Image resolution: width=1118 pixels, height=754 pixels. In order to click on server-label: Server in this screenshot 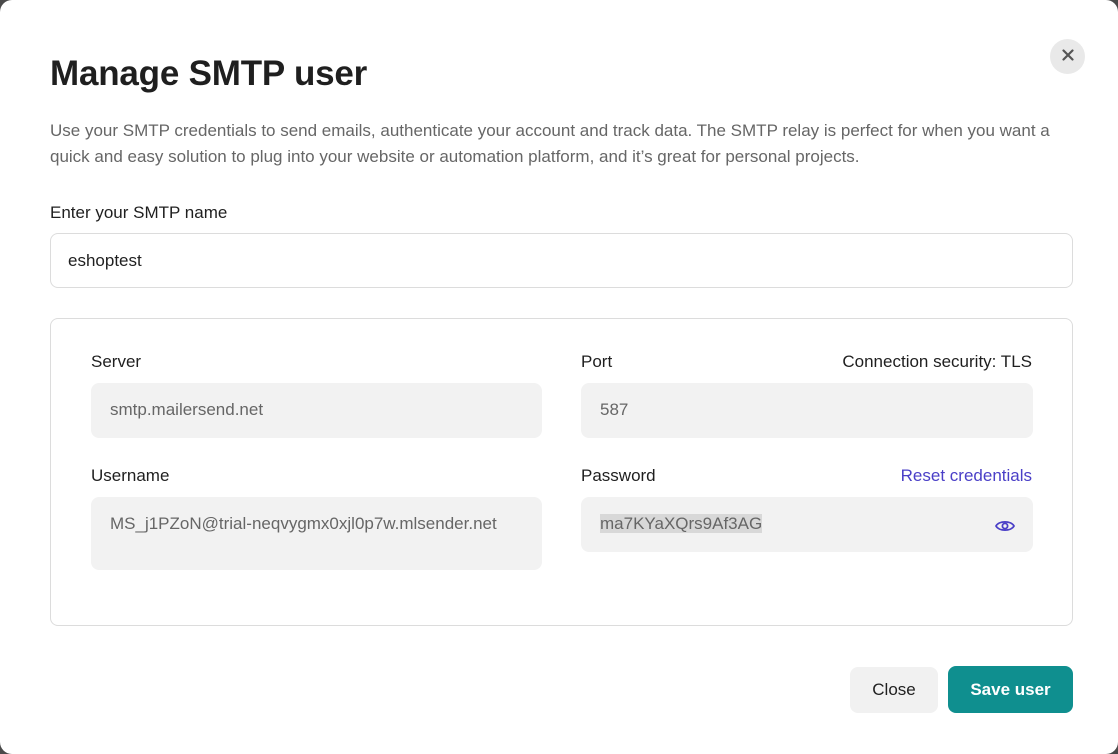, I will do `click(116, 361)`.